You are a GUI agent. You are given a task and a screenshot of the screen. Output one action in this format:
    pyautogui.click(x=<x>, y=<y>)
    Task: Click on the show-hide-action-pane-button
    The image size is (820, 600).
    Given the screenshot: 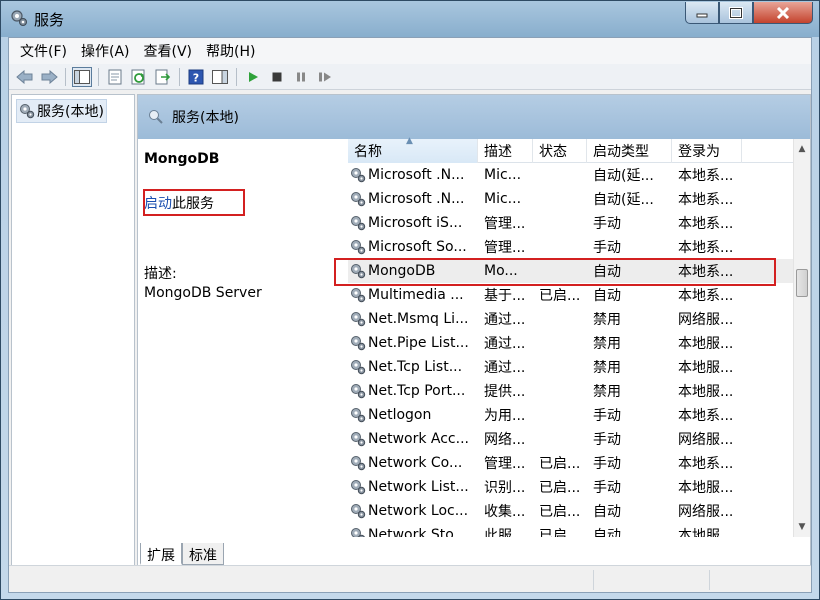 What is the action you would take?
    pyautogui.click(x=220, y=77)
    